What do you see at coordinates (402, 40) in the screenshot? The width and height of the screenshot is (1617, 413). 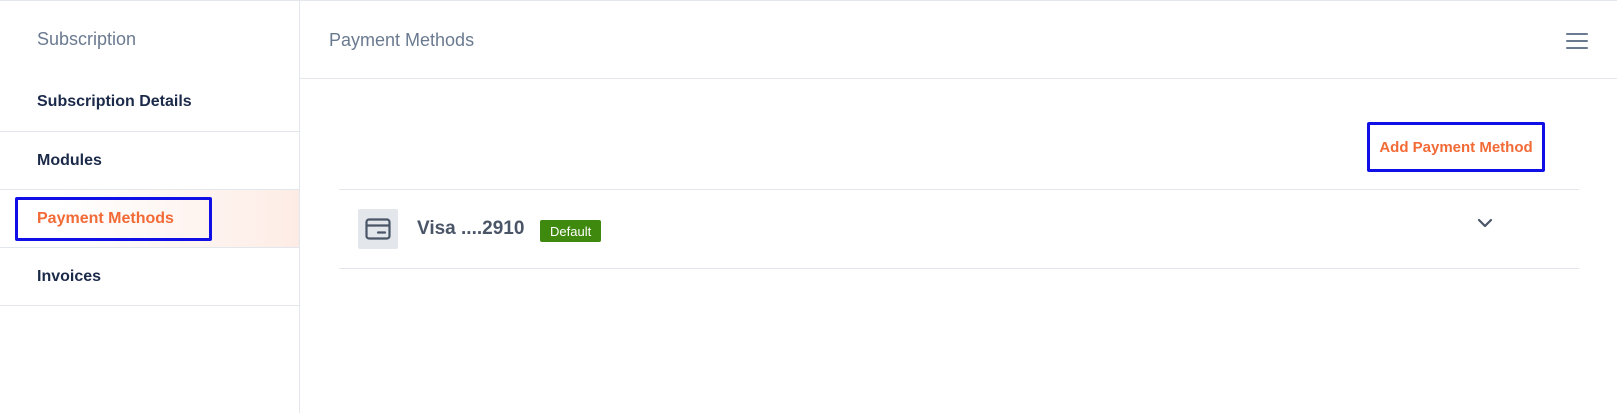 I see `page-title: Payment Methods` at bounding box center [402, 40].